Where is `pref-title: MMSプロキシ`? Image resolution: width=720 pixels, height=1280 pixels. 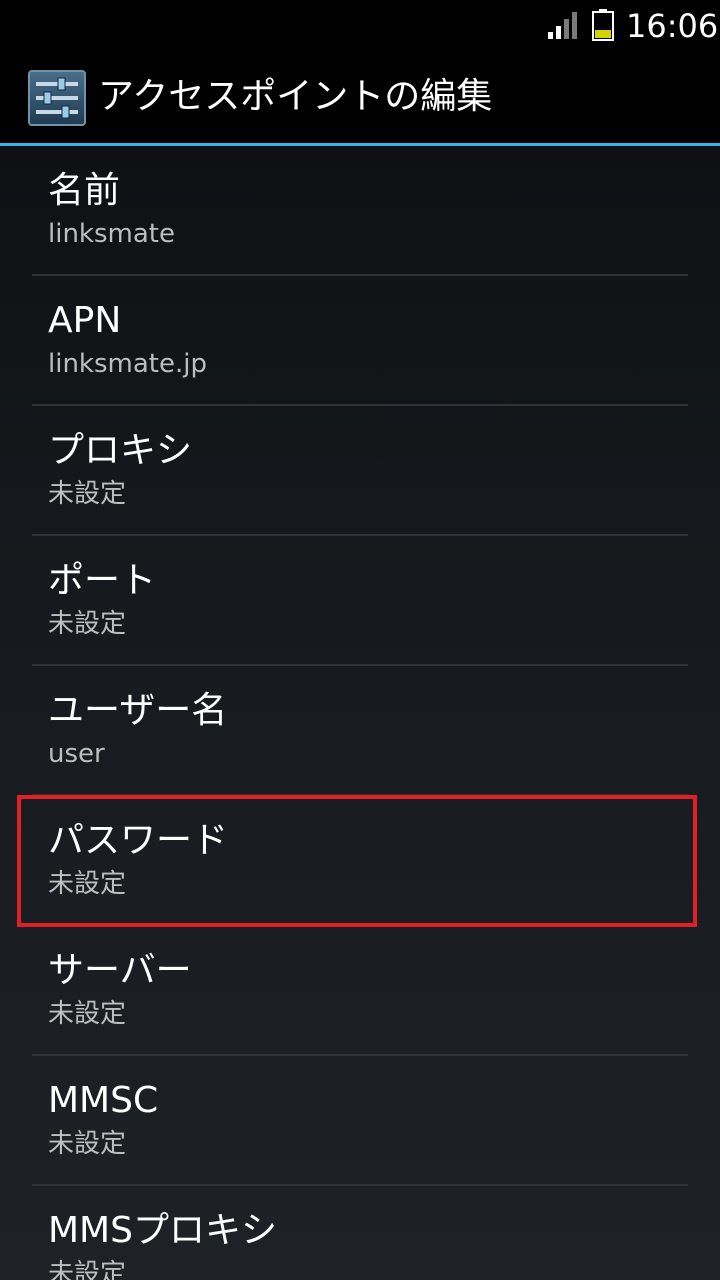
pref-title: MMSプロキシ is located at coordinates (162, 1230).